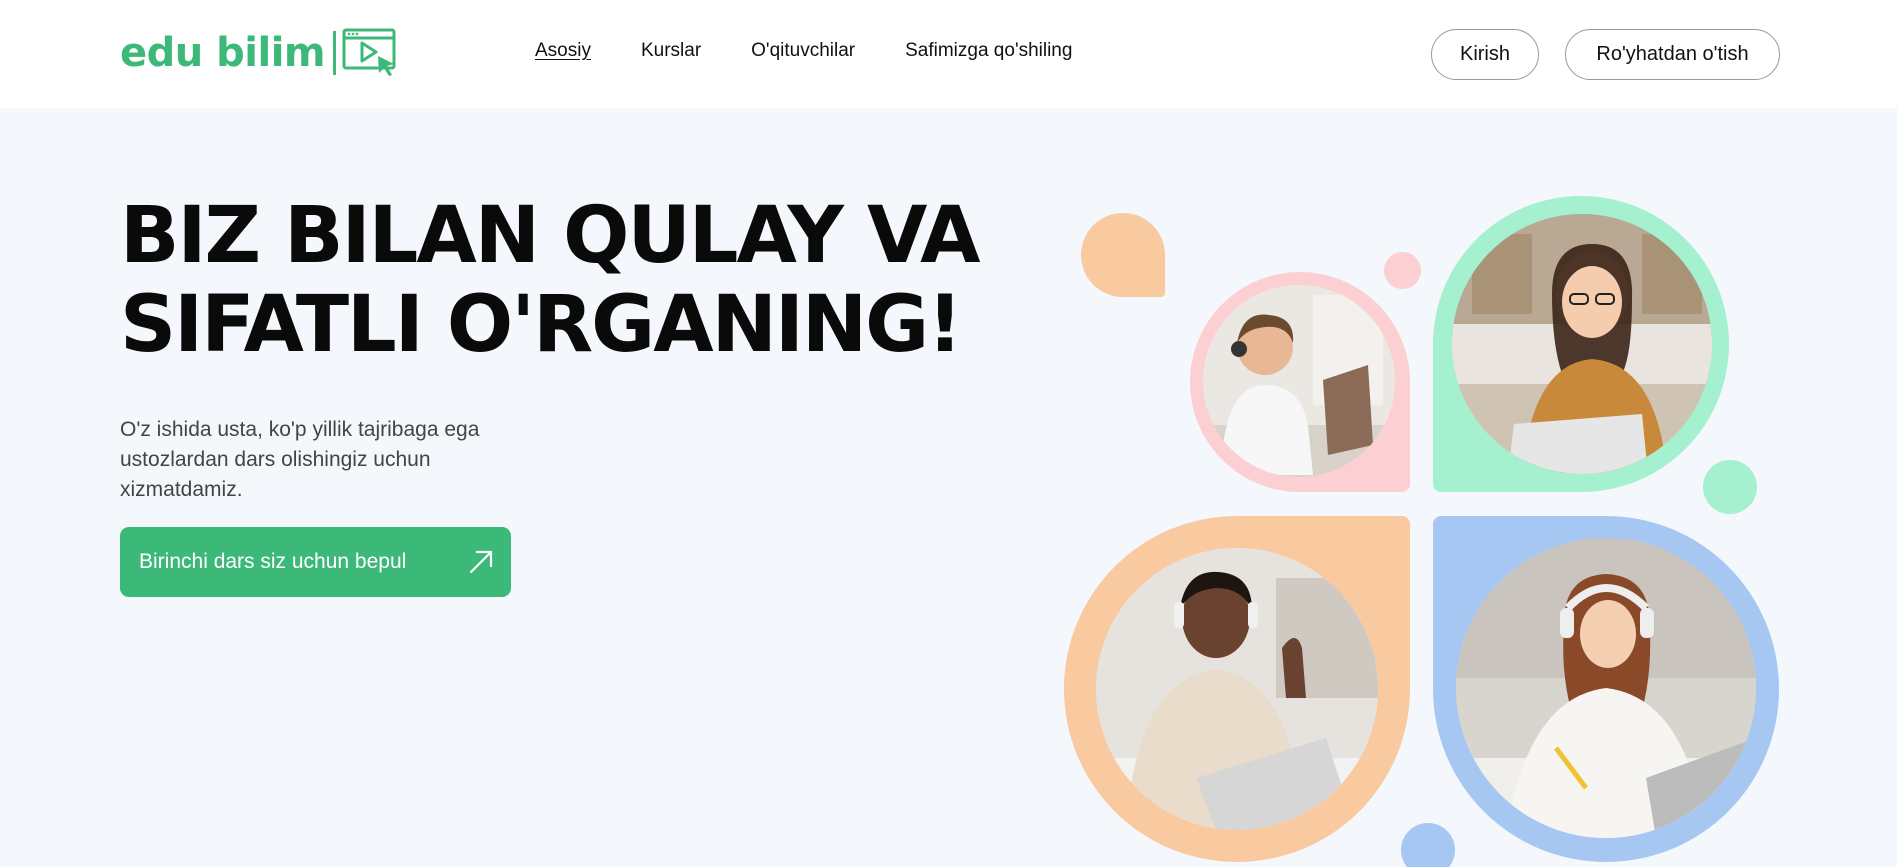 This screenshot has width=1897, height=867. Describe the element at coordinates (223, 53) in the screenshot. I see `logo-text: edu bilim` at that location.